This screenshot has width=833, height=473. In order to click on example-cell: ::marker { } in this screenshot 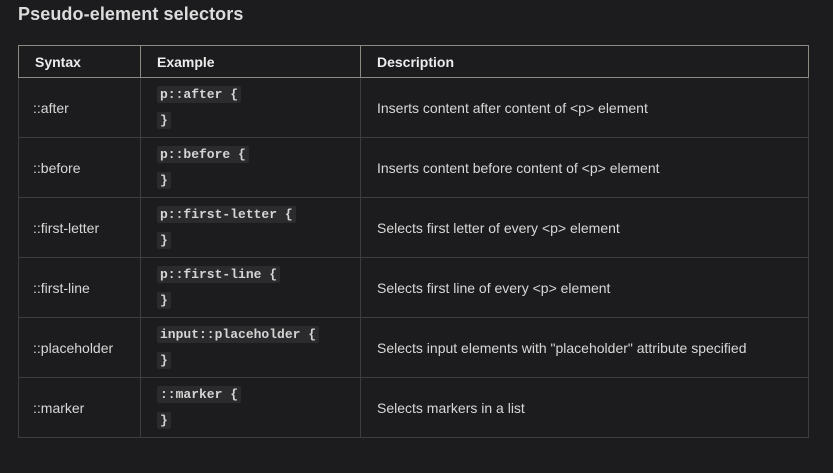, I will do `click(250, 407)`.